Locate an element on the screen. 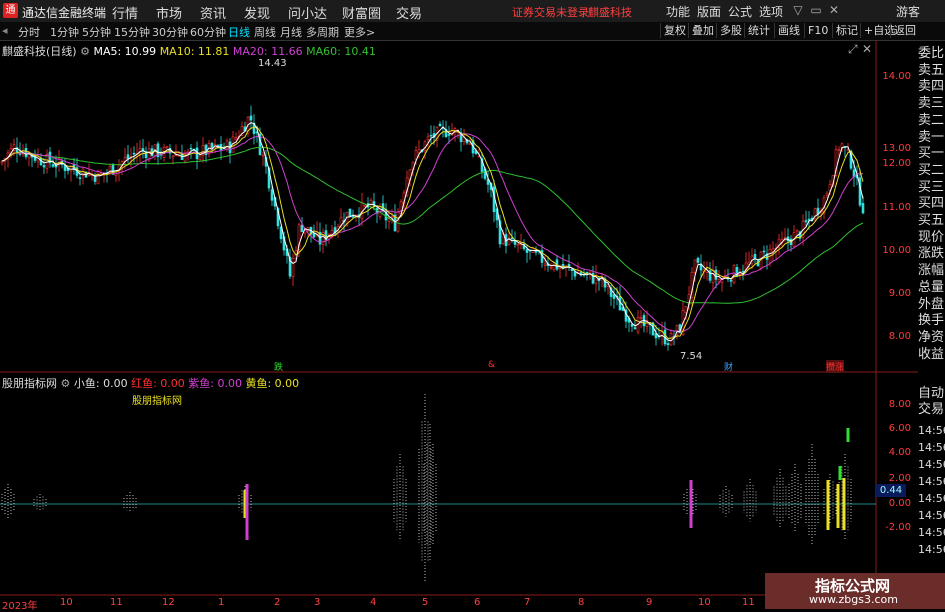 The width and height of the screenshot is (945, 612). tab-period-timeshare: 分时 is located at coordinates (29, 32).